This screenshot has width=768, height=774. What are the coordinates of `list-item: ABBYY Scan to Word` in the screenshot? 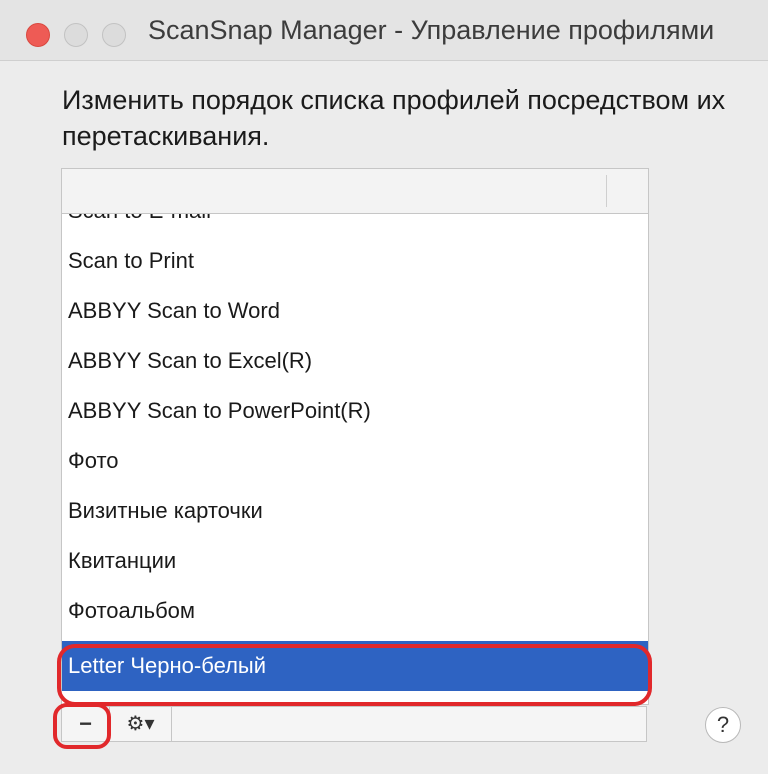 It's located at (355, 311).